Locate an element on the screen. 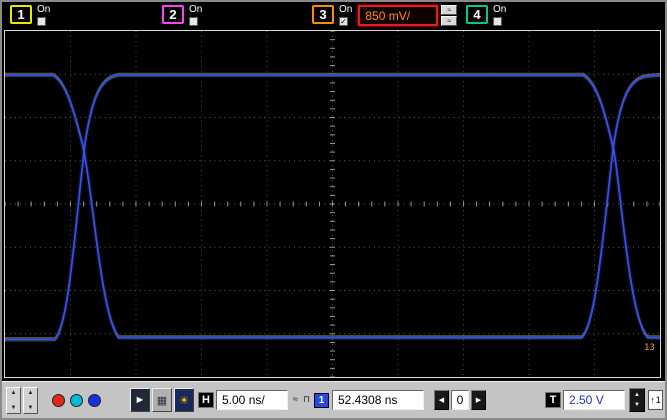  marker-color-buttons is located at coordinates (76, 400).